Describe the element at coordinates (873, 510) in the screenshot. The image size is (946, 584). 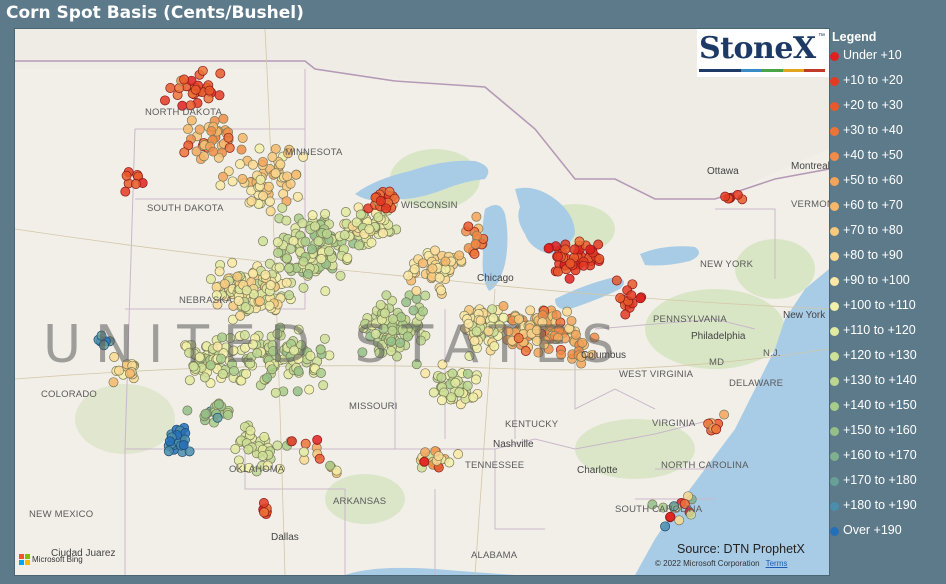
I see `legend-item: +180 to +190` at that location.